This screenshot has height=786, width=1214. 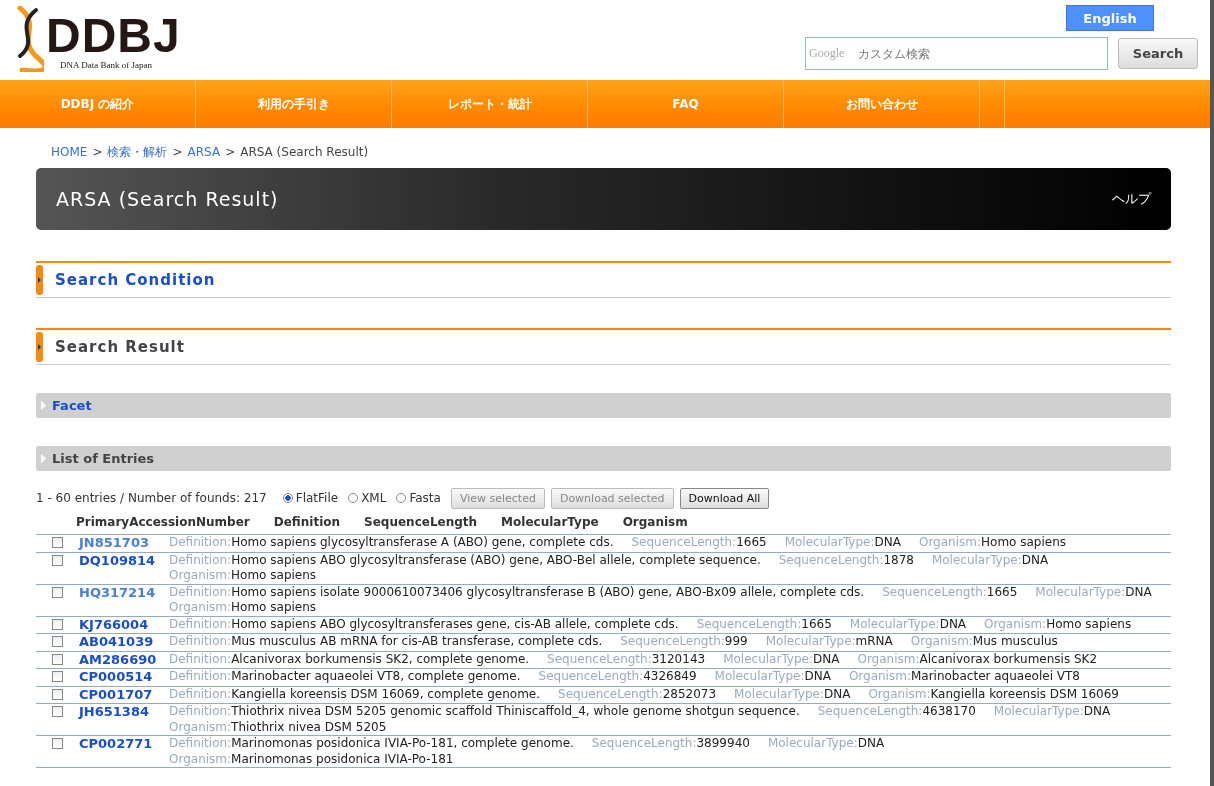 What do you see at coordinates (39, 280) in the screenshot?
I see `section-marker-icon` at bounding box center [39, 280].